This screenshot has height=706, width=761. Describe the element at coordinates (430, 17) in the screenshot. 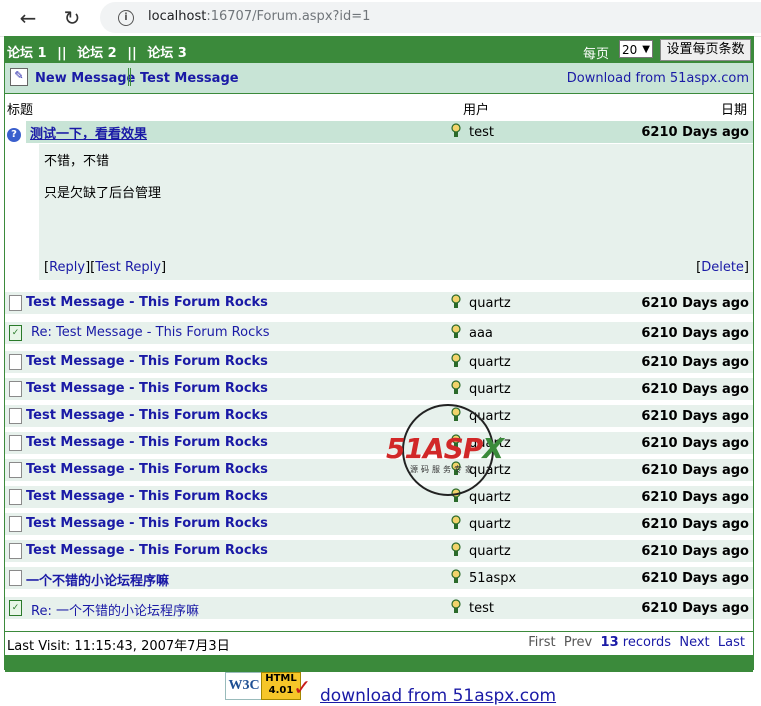

I see `address-bar: i localhost:16707/Forum.aspx?id=1` at that location.